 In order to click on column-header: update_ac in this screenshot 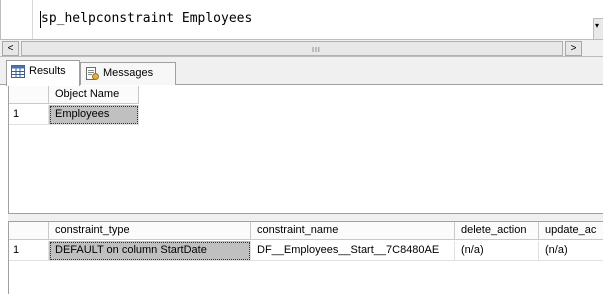, I will do `click(571, 231)`.